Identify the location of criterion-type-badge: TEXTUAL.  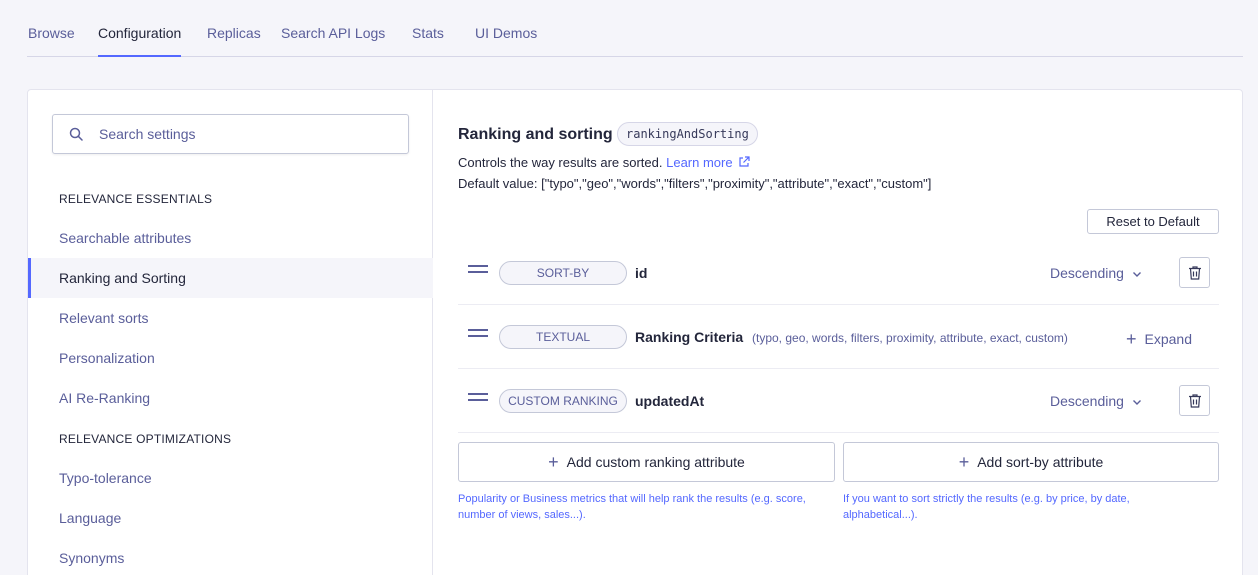
(563, 337).